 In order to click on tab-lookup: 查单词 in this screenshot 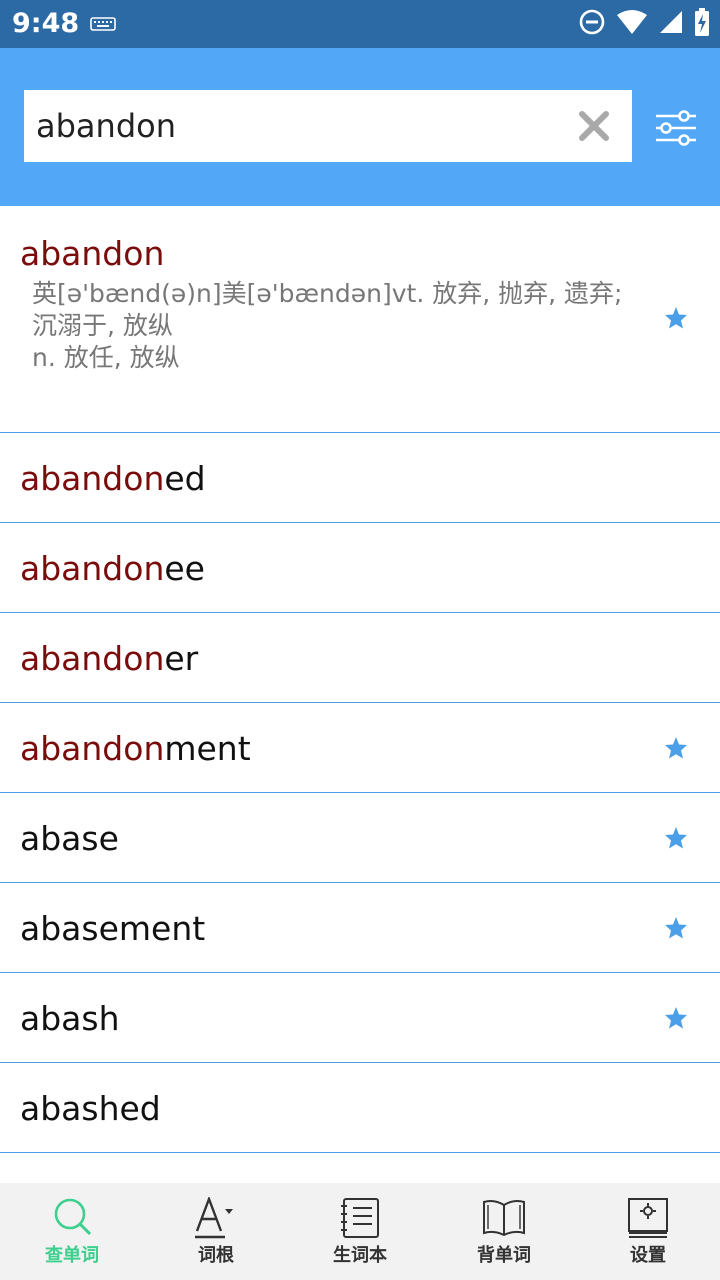, I will do `click(72, 1231)`.